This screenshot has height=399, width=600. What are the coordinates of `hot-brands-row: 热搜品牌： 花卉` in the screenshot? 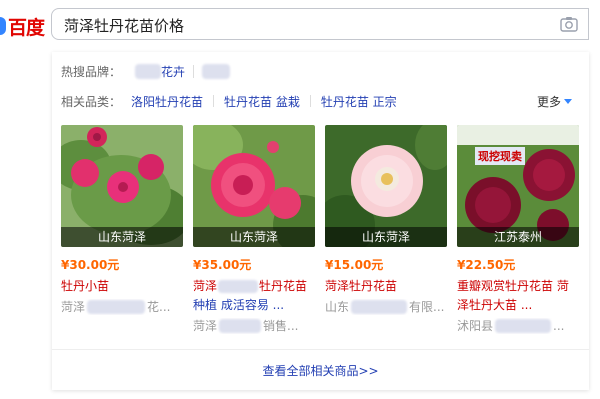 It's located at (146, 71).